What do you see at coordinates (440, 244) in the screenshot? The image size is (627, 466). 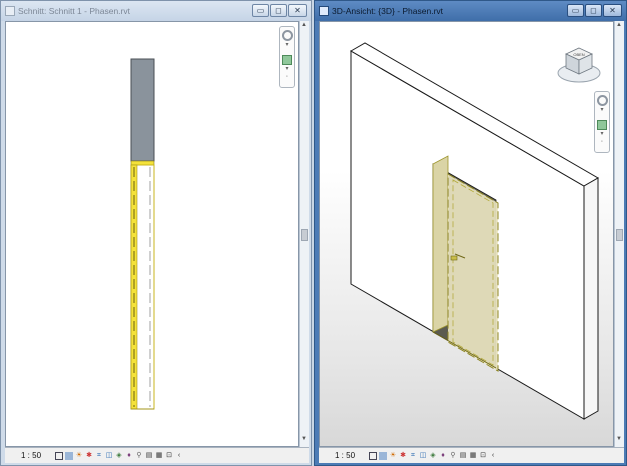 I see `door-jamb` at bounding box center [440, 244].